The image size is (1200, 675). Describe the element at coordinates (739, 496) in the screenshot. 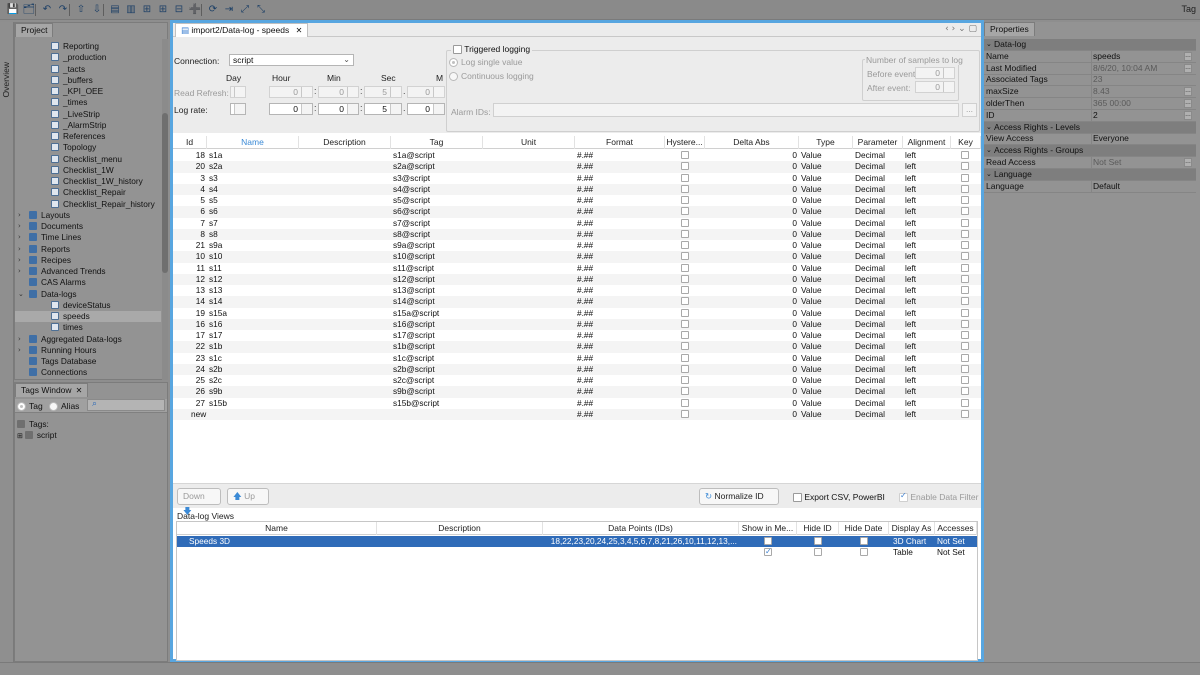

I see `normalize-id-button: ↻ Normalize ID` at that location.